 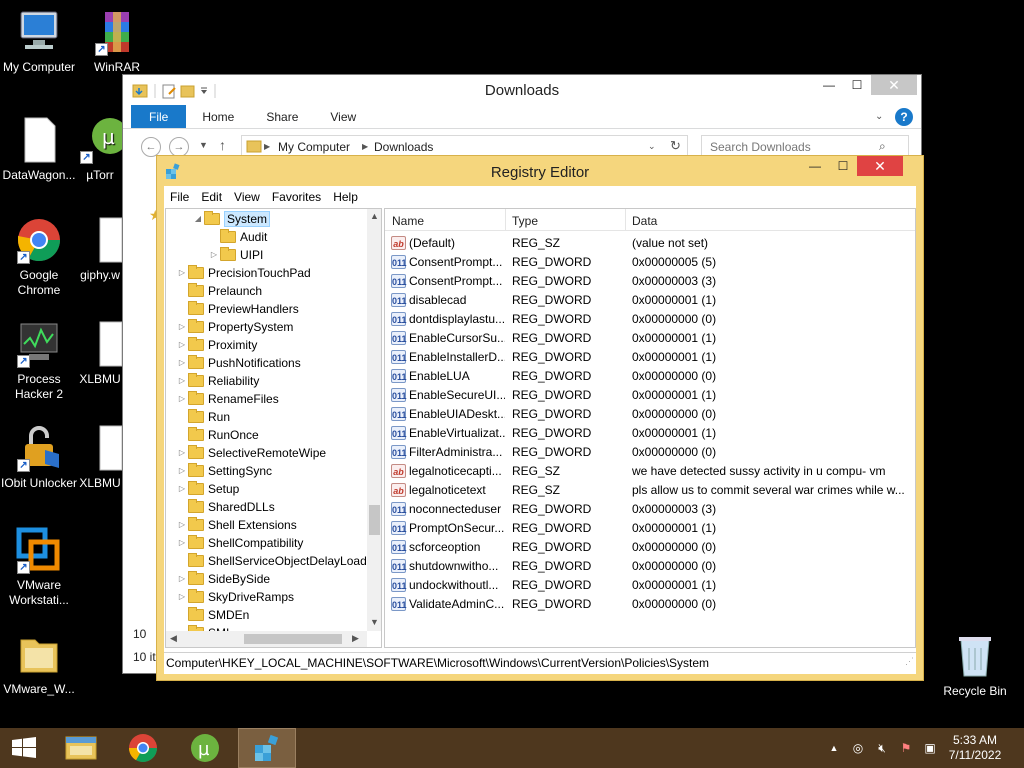 What do you see at coordinates (296, 197) in the screenshot?
I see `menu-favorites: Favorites` at bounding box center [296, 197].